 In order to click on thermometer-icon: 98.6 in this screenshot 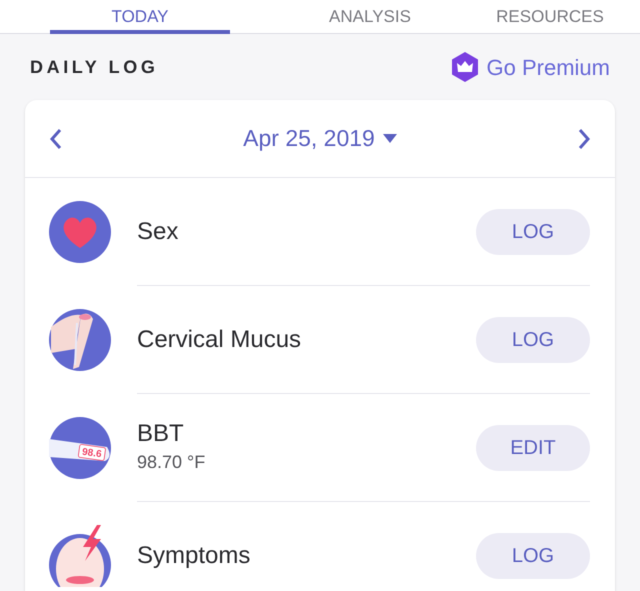, I will do `click(80, 448)`.